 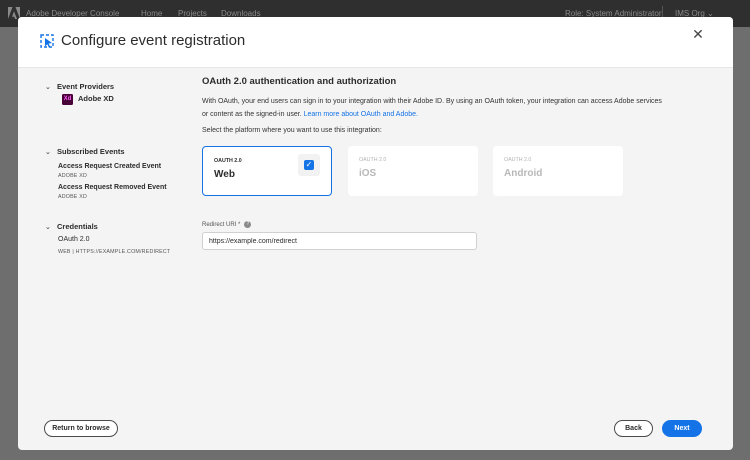 What do you see at coordinates (413, 171) in the screenshot?
I see `platform-card-ios: OAUTH 2.0 iOS` at bounding box center [413, 171].